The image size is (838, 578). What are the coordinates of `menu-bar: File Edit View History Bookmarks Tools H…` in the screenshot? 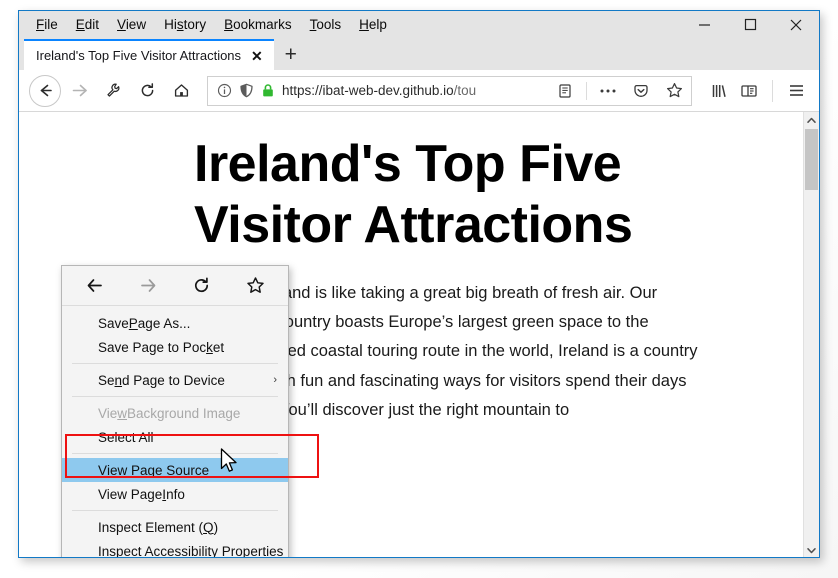 It's located at (419, 24).